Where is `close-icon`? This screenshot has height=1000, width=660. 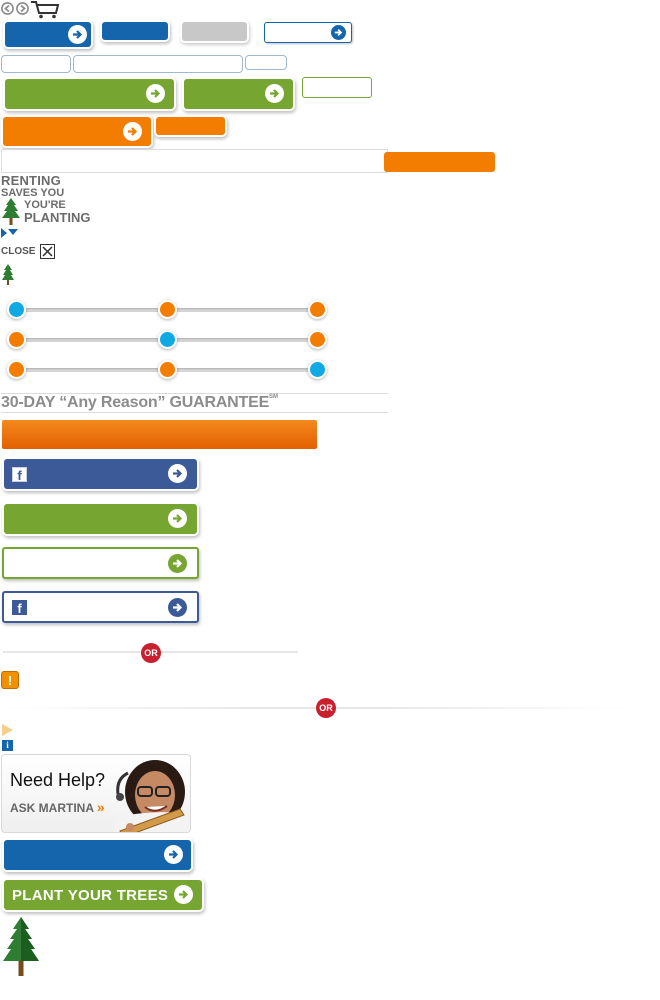 close-icon is located at coordinates (47, 251).